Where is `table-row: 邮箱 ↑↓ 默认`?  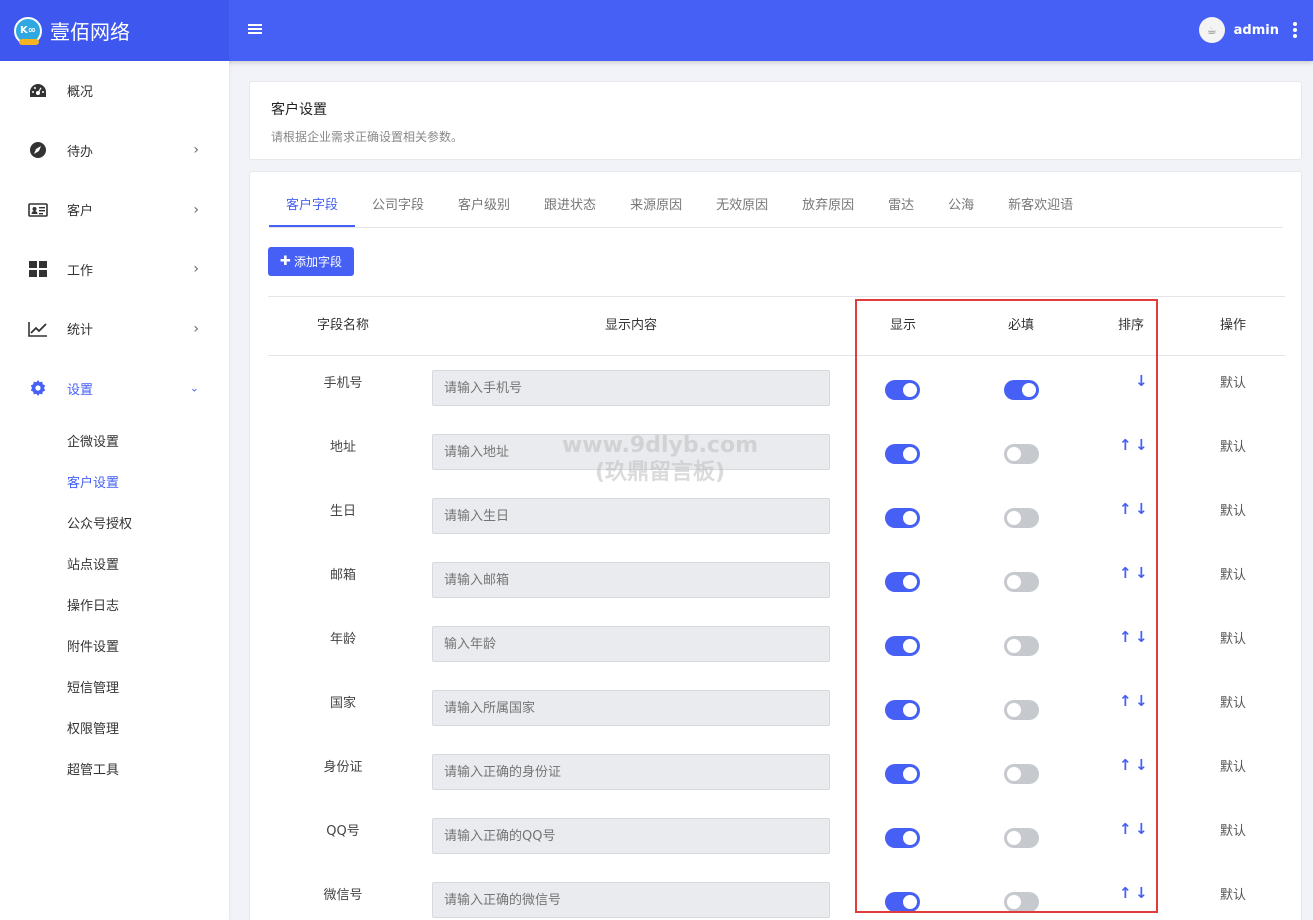
table-row: 邮箱 ↑↓ 默认 is located at coordinates (776, 580).